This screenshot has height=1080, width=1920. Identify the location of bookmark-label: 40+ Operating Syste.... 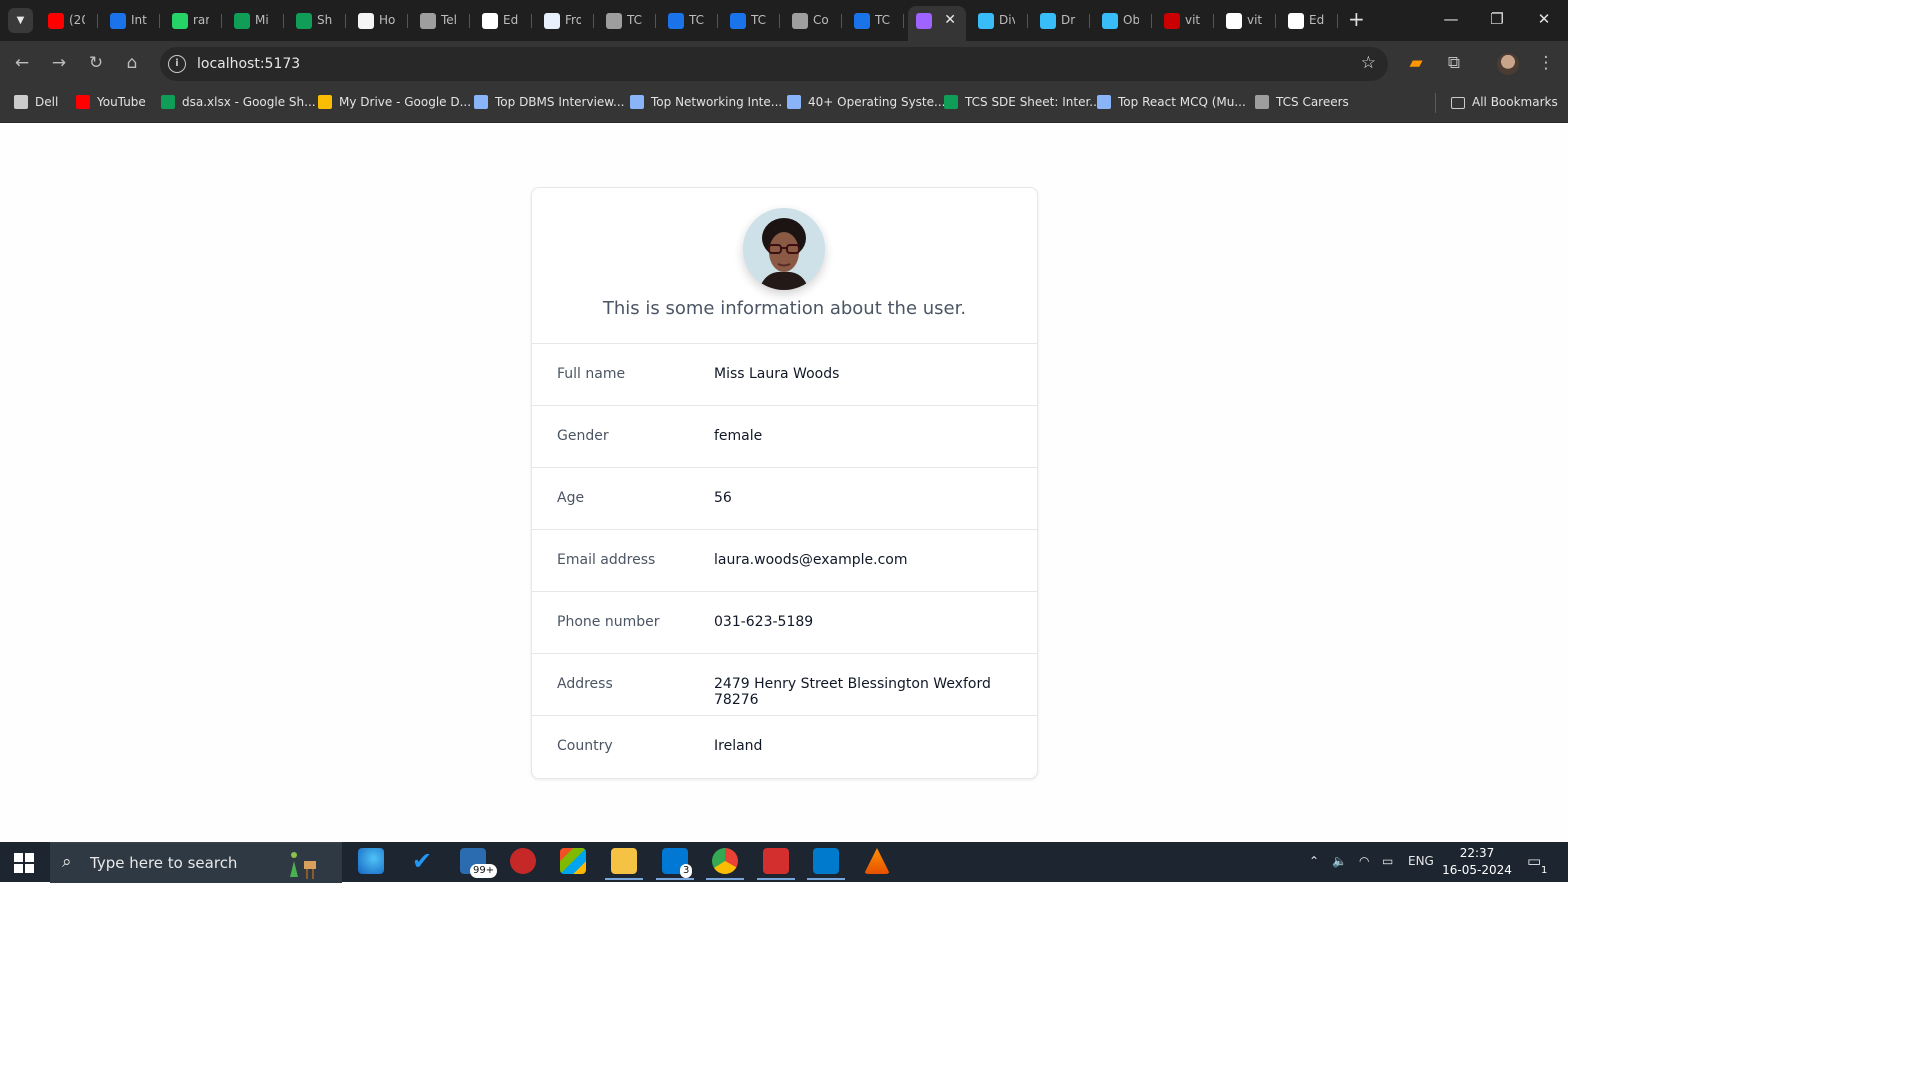
(877, 102).